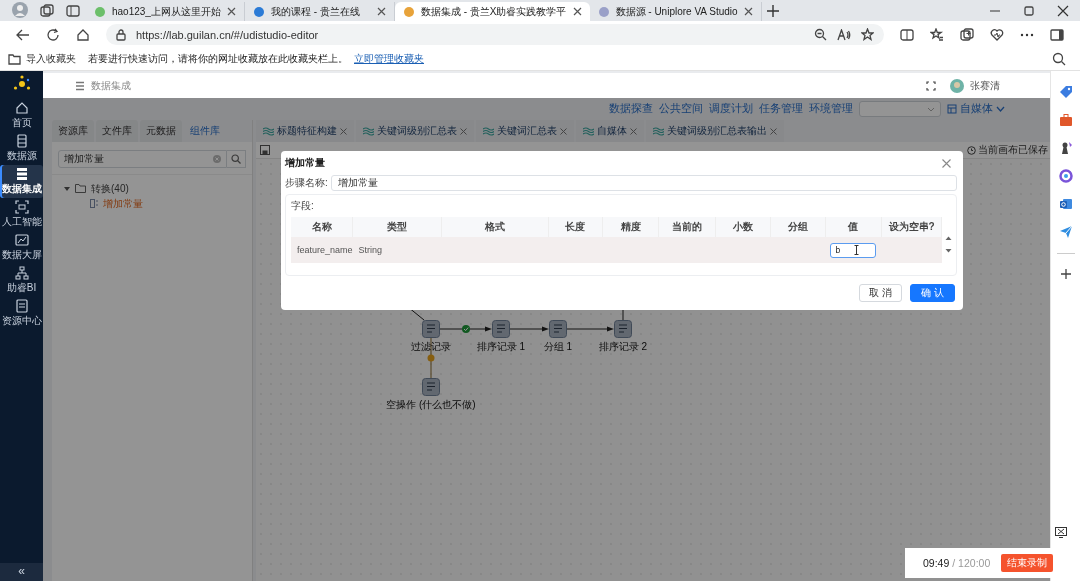 Image resolution: width=1080 pixels, height=581 pixels. I want to click on paper-plane-icon, so click(1065, 232).